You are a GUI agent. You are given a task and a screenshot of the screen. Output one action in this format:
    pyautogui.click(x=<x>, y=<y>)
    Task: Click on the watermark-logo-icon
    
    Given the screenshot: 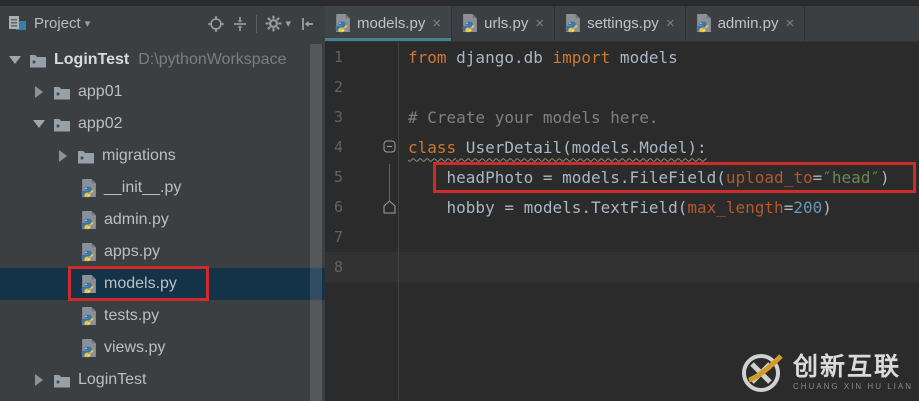 What is the action you would take?
    pyautogui.click(x=762, y=372)
    